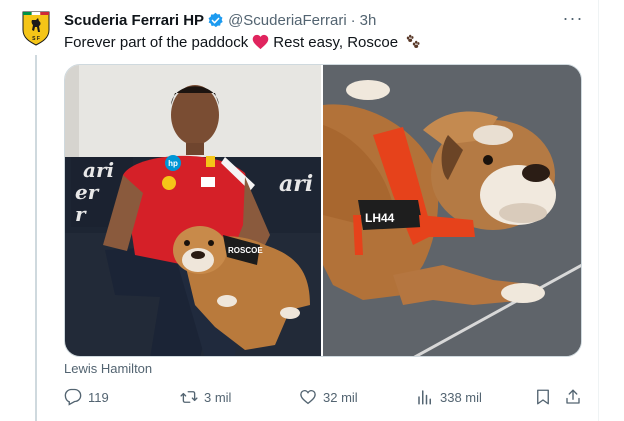 The width and height of the screenshot is (624, 421). I want to click on like-icon, so click(308, 397).